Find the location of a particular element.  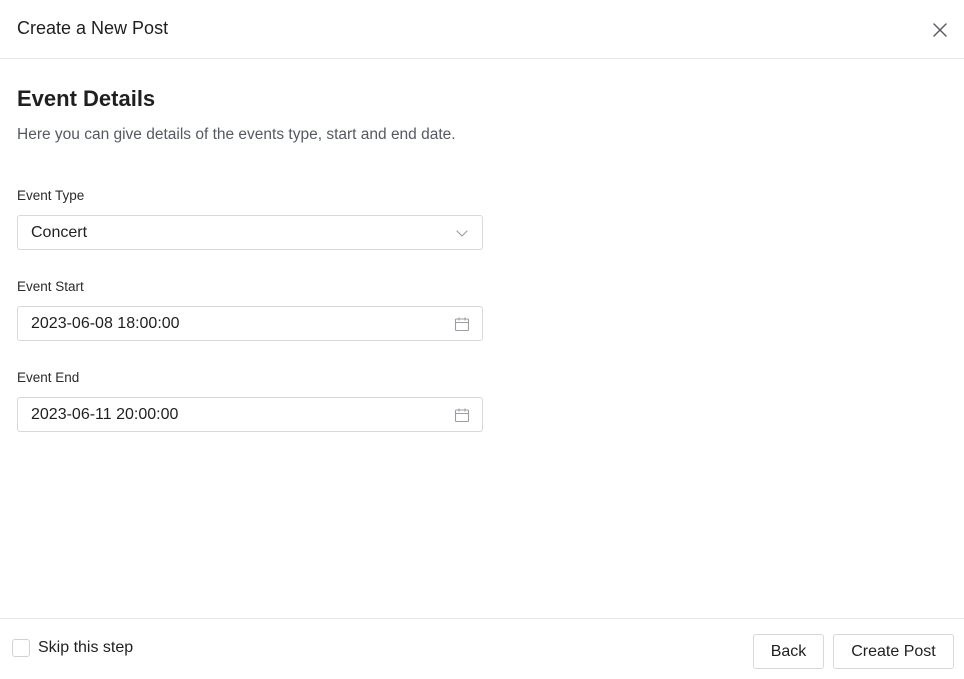

event-start-label: Event Start is located at coordinates (50, 286).